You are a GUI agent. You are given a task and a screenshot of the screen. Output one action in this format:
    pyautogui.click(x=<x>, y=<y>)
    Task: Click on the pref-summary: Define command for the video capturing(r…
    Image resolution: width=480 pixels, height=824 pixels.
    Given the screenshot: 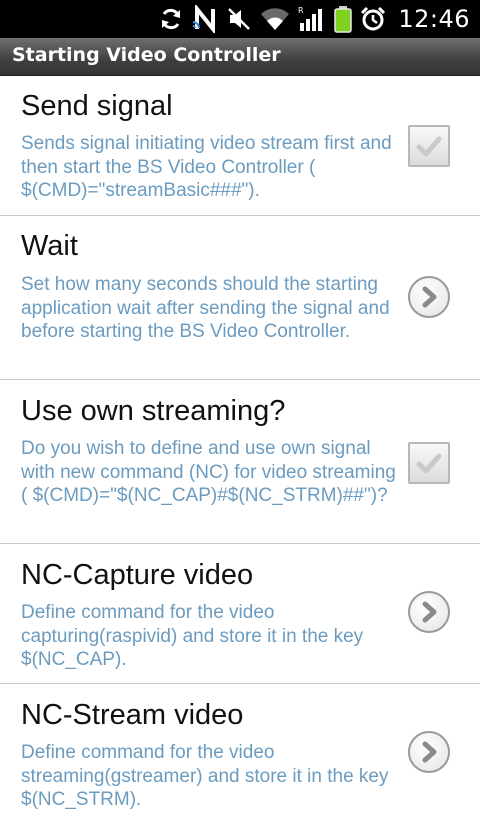 What is the action you would take?
    pyautogui.click(x=192, y=636)
    